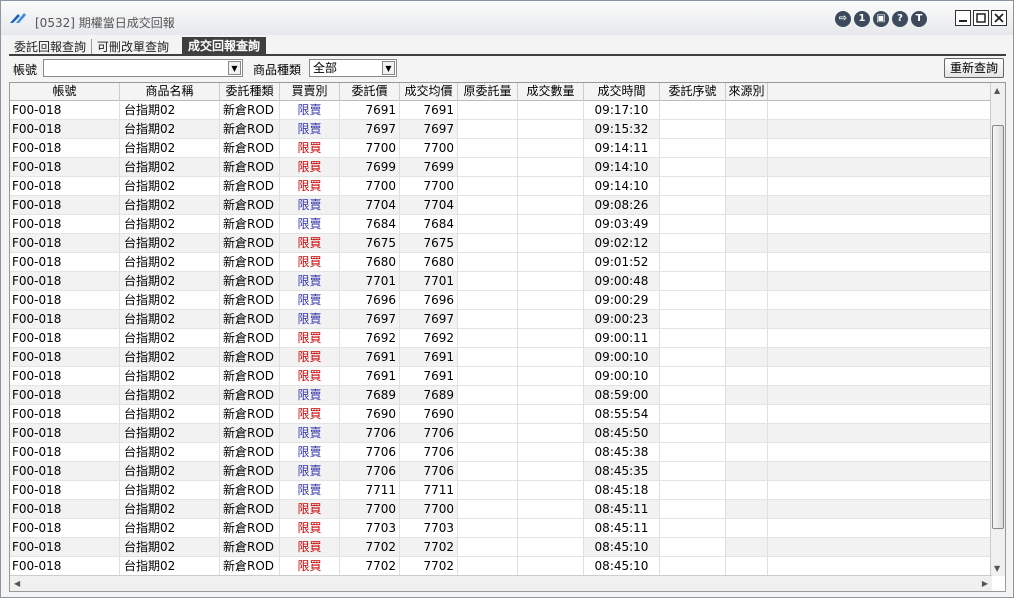  I want to click on tab-order-report: 委託回報查詢, so click(51, 47).